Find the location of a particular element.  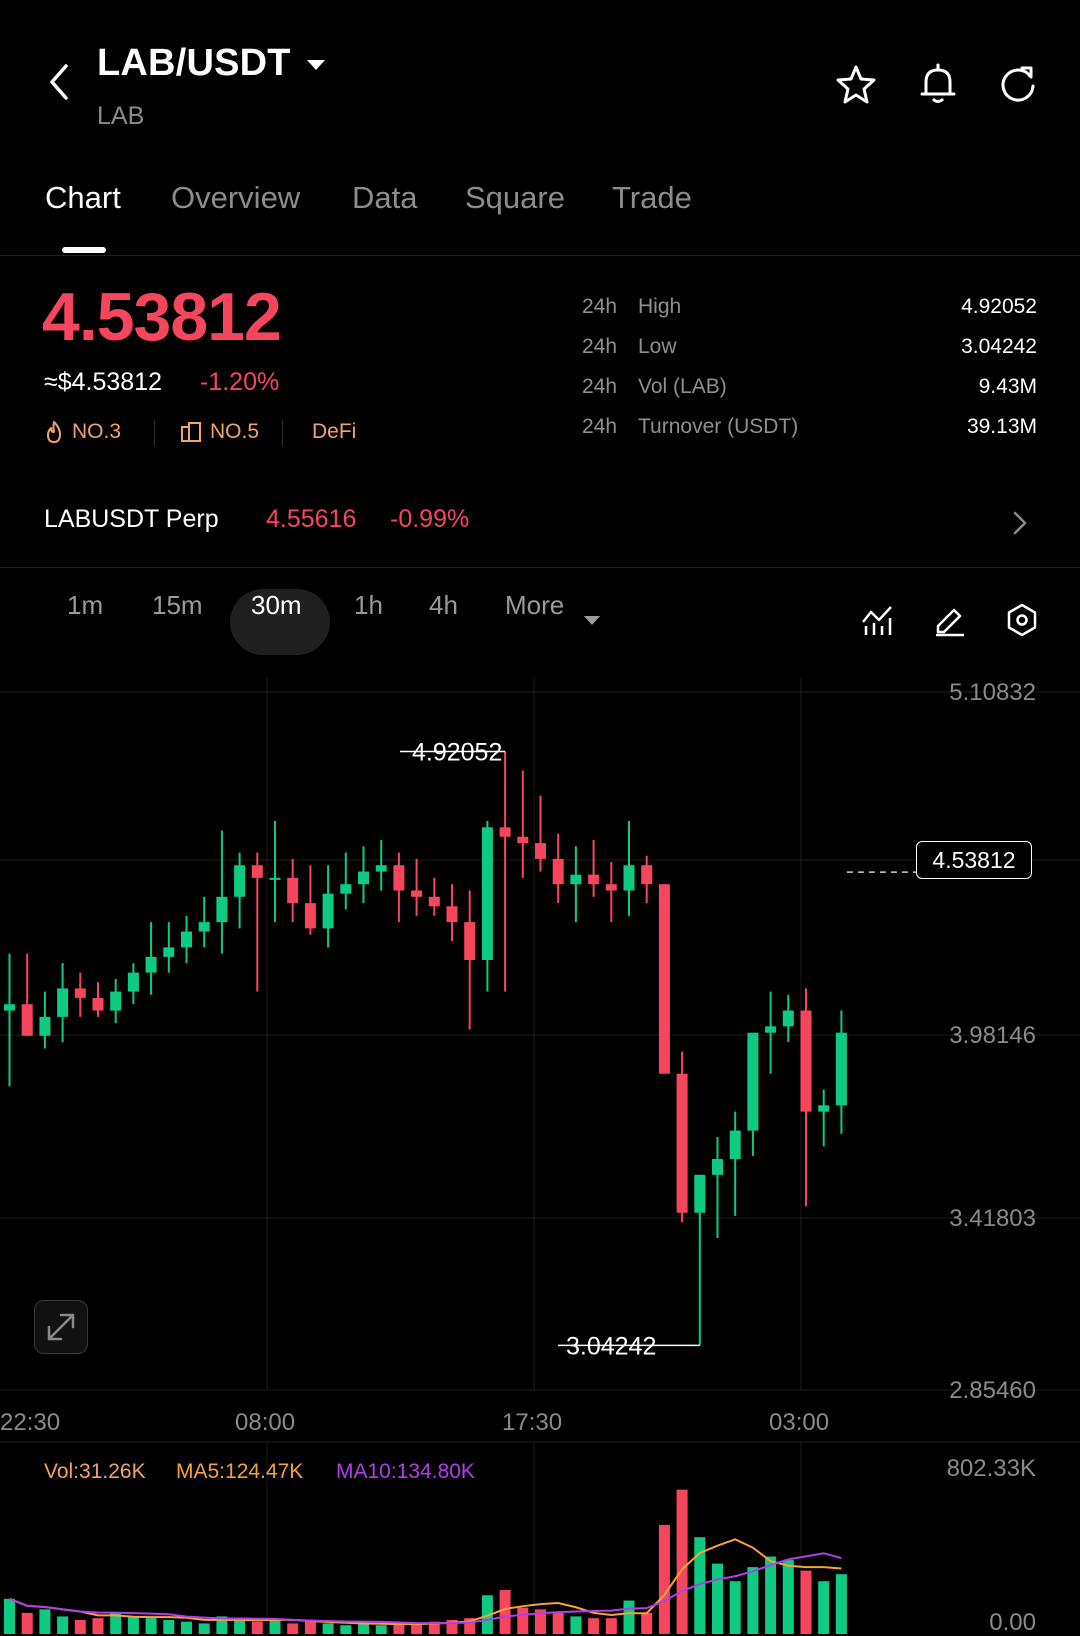

fullscreen-button is located at coordinates (61, 1327).